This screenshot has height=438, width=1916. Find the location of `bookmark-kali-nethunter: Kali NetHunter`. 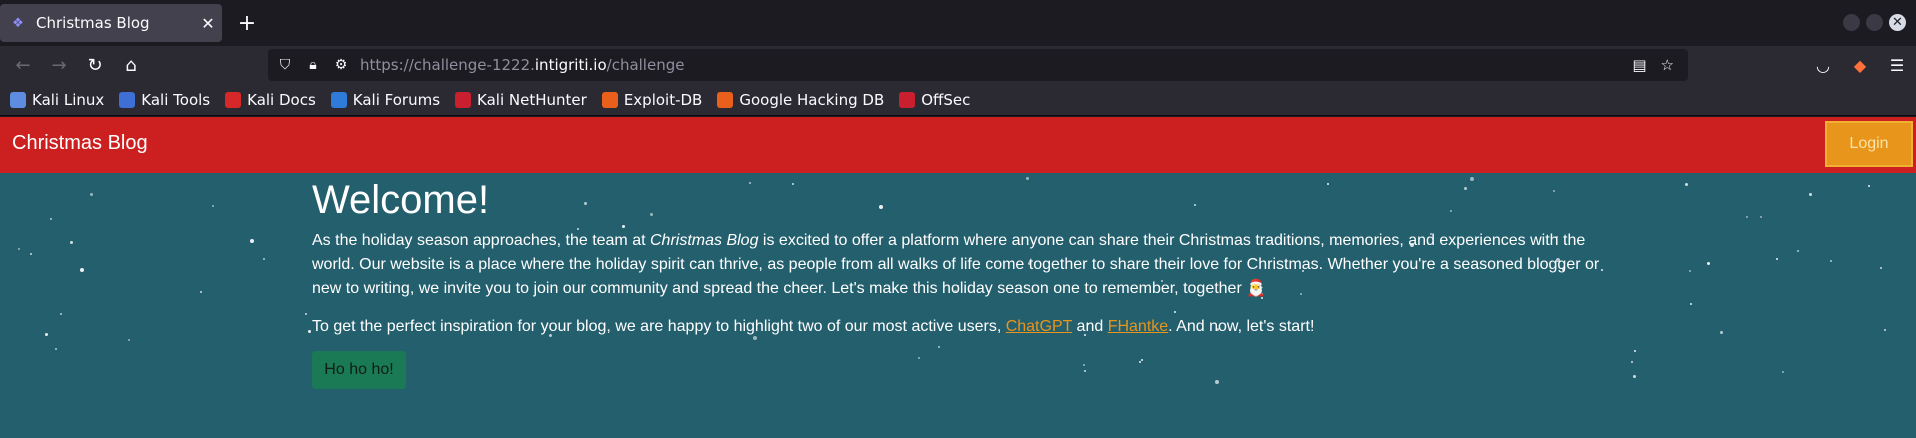

bookmark-kali-nethunter: Kali NetHunter is located at coordinates (521, 100).